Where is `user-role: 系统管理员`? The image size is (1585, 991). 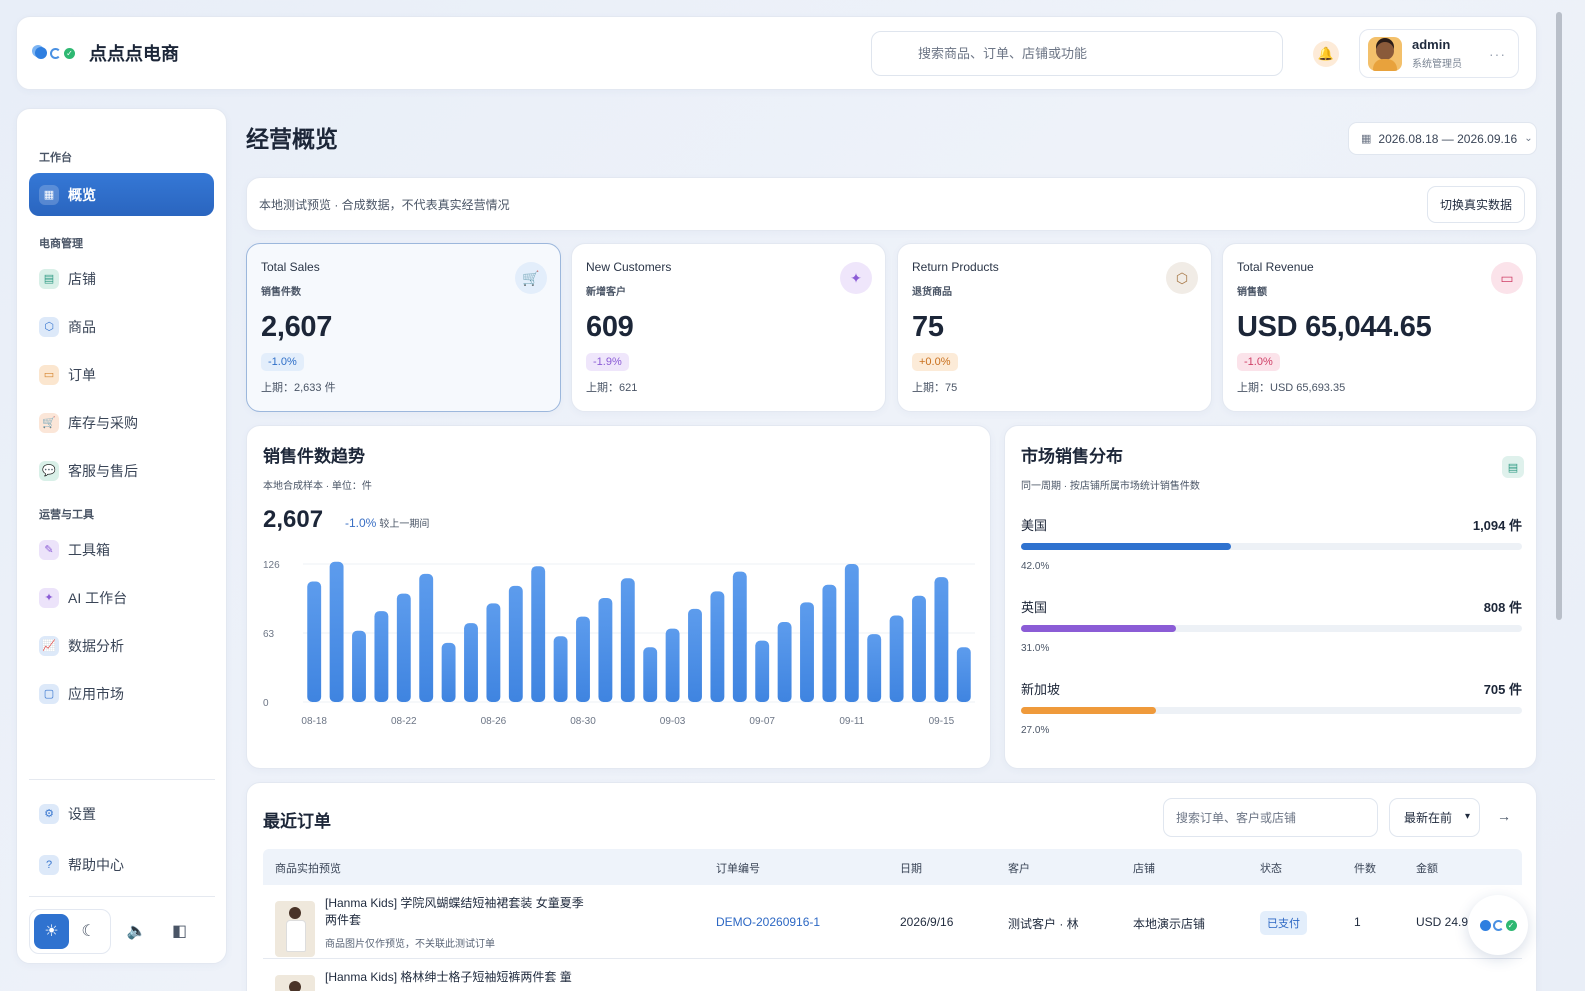 user-role: 系统管理员 is located at coordinates (1437, 64).